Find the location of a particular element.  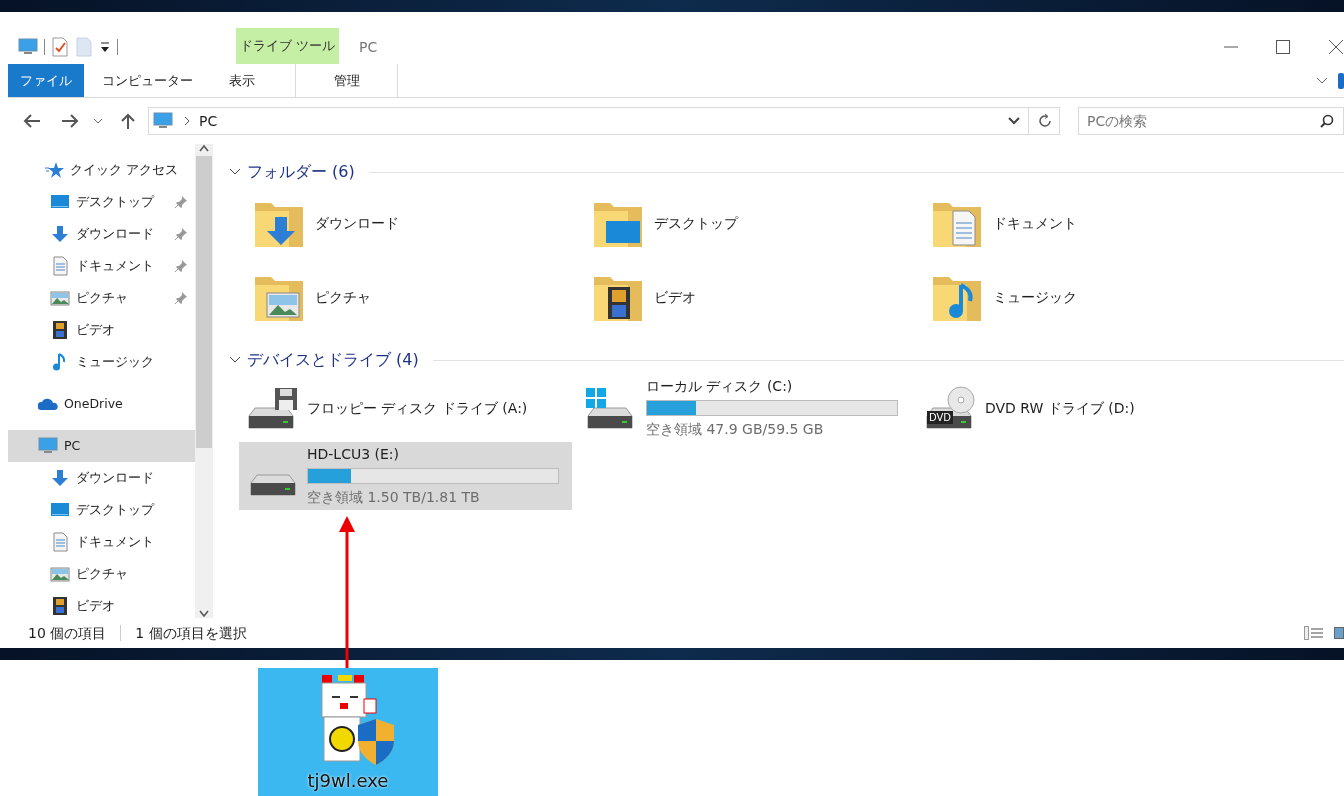

sidebar-item: クイック アクセス is located at coordinates (101, 170).